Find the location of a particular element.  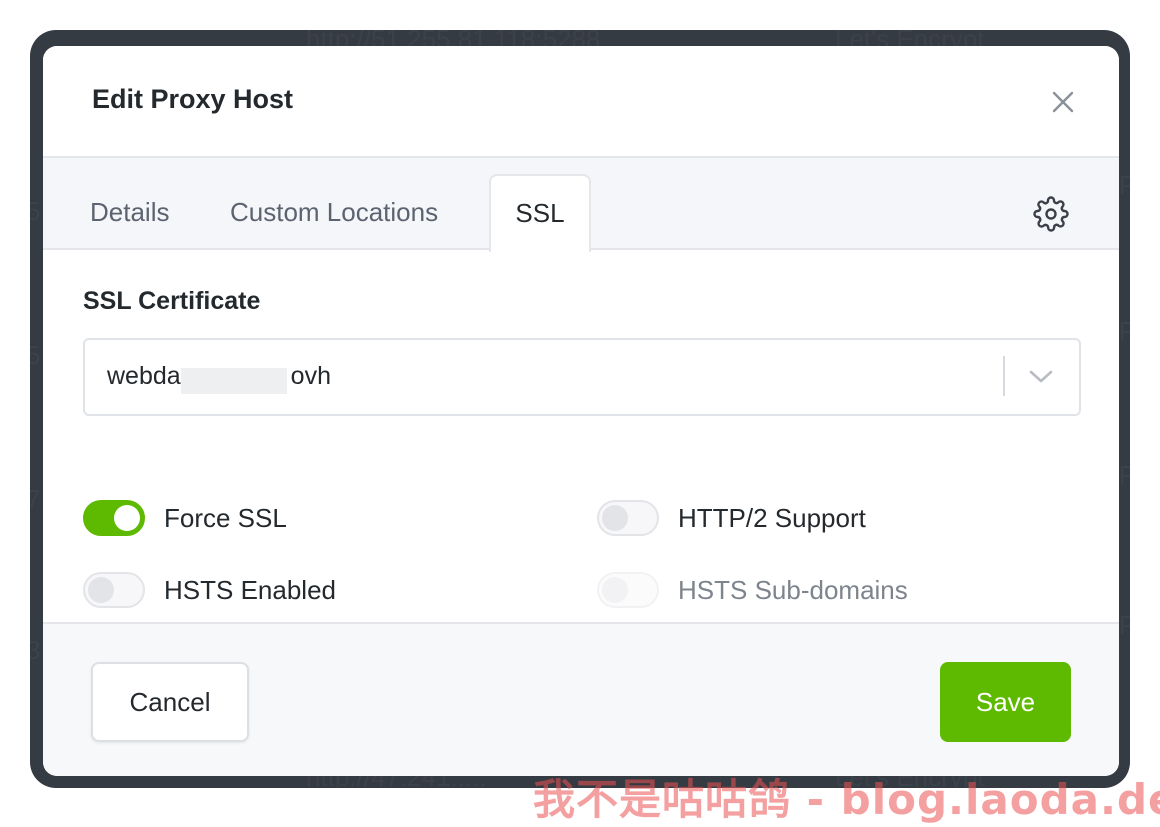

ssl-certificate-value-start: webda is located at coordinates (144, 376).